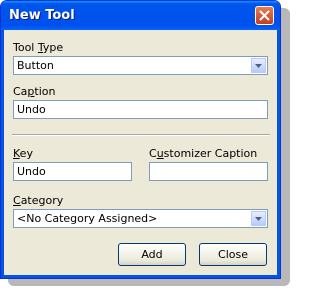 Image resolution: width=320 pixels, height=299 pixels. I want to click on caption-label-rest: tion, so click(45, 91).